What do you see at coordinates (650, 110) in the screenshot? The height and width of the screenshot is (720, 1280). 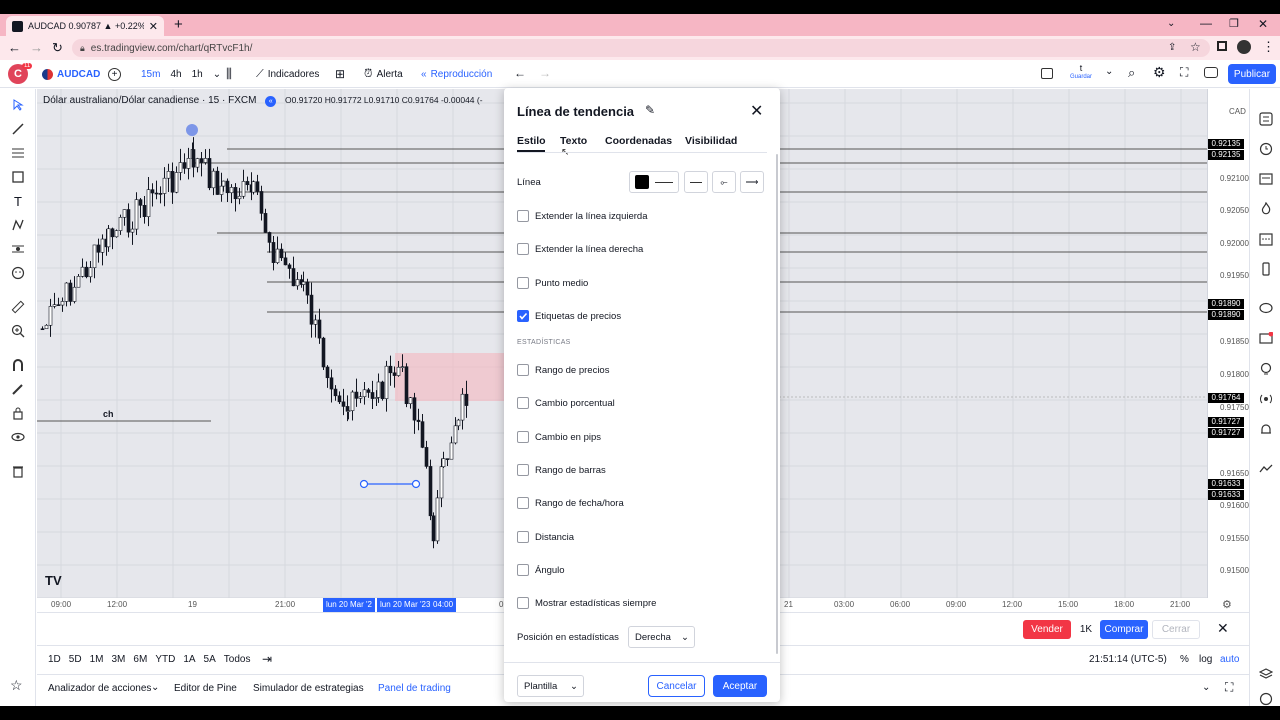 I see `edit-pencil-icon: ✎` at bounding box center [650, 110].